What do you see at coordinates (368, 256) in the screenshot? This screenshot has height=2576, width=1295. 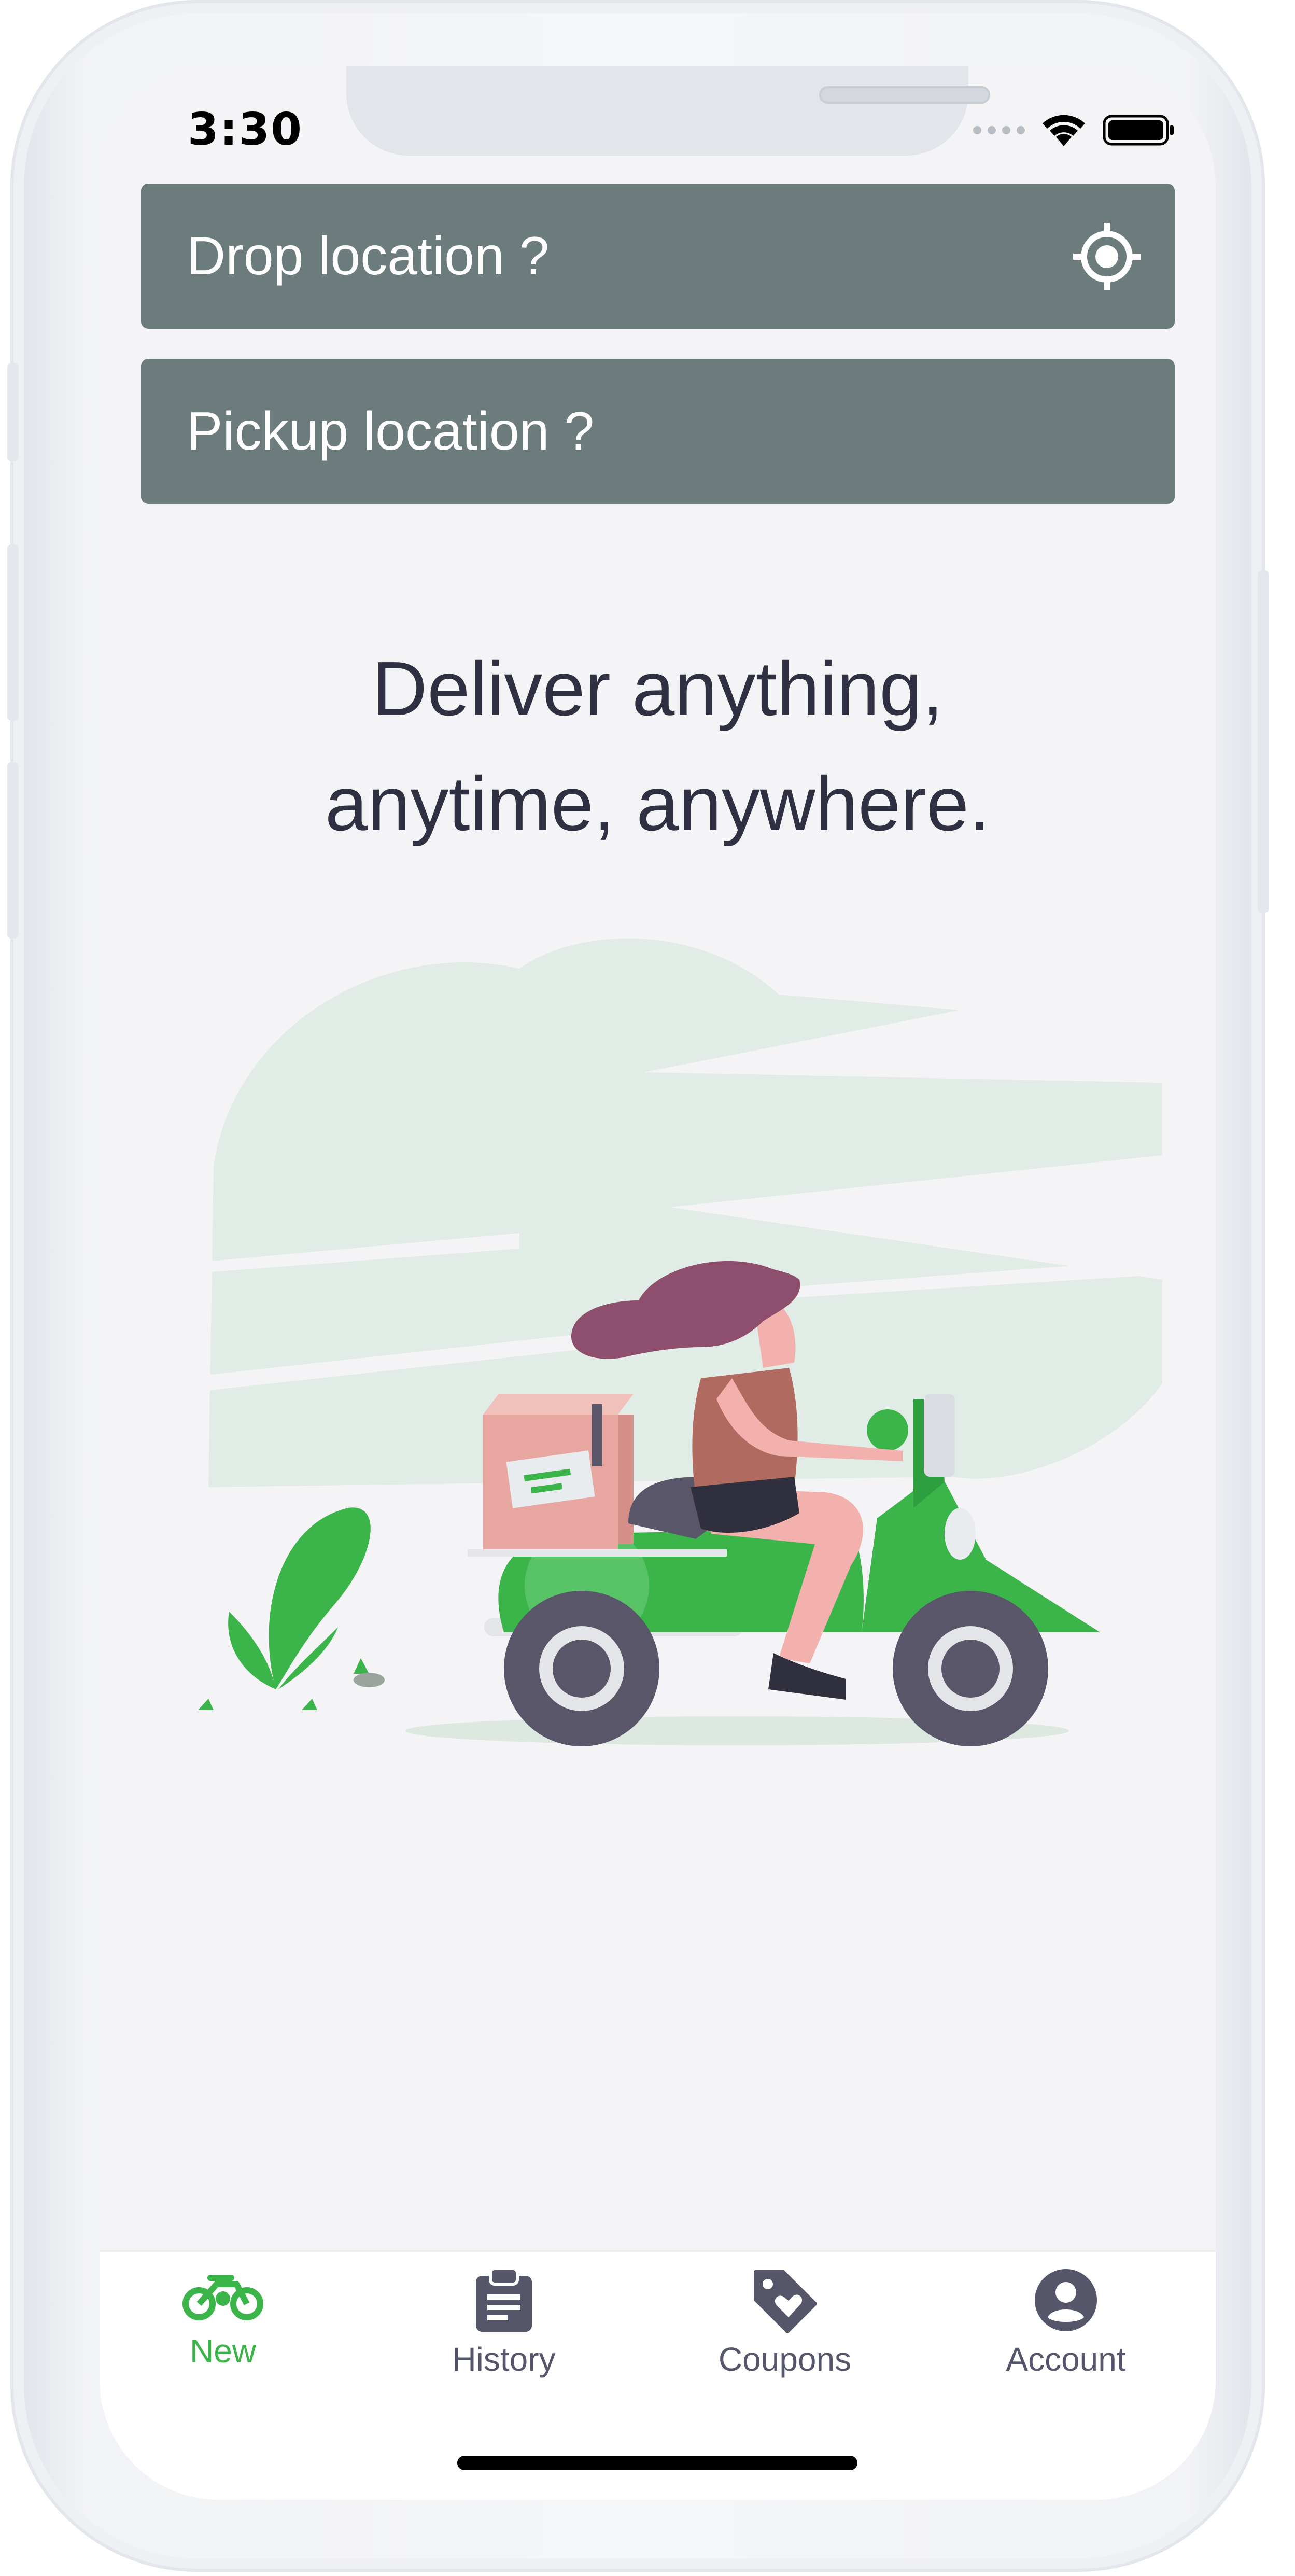 I see `drop-location-placeholder: Drop location ?` at bounding box center [368, 256].